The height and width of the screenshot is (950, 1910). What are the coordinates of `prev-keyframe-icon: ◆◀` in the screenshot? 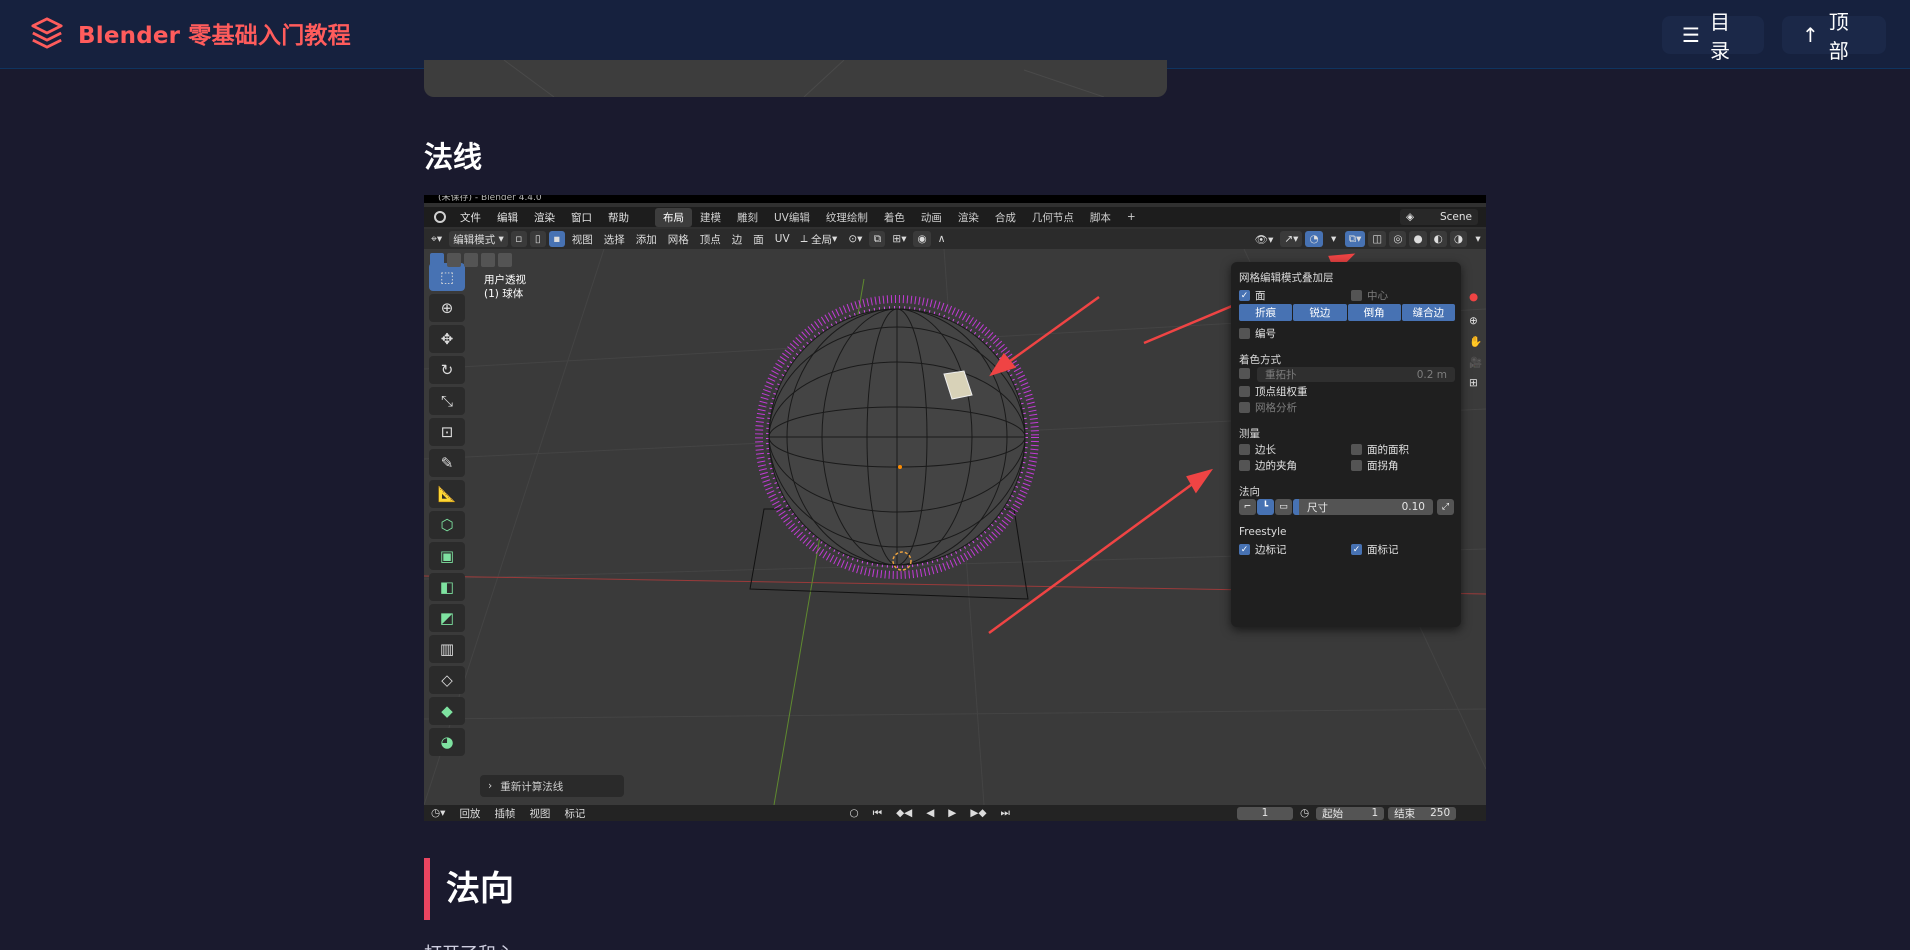 It's located at (904, 813).